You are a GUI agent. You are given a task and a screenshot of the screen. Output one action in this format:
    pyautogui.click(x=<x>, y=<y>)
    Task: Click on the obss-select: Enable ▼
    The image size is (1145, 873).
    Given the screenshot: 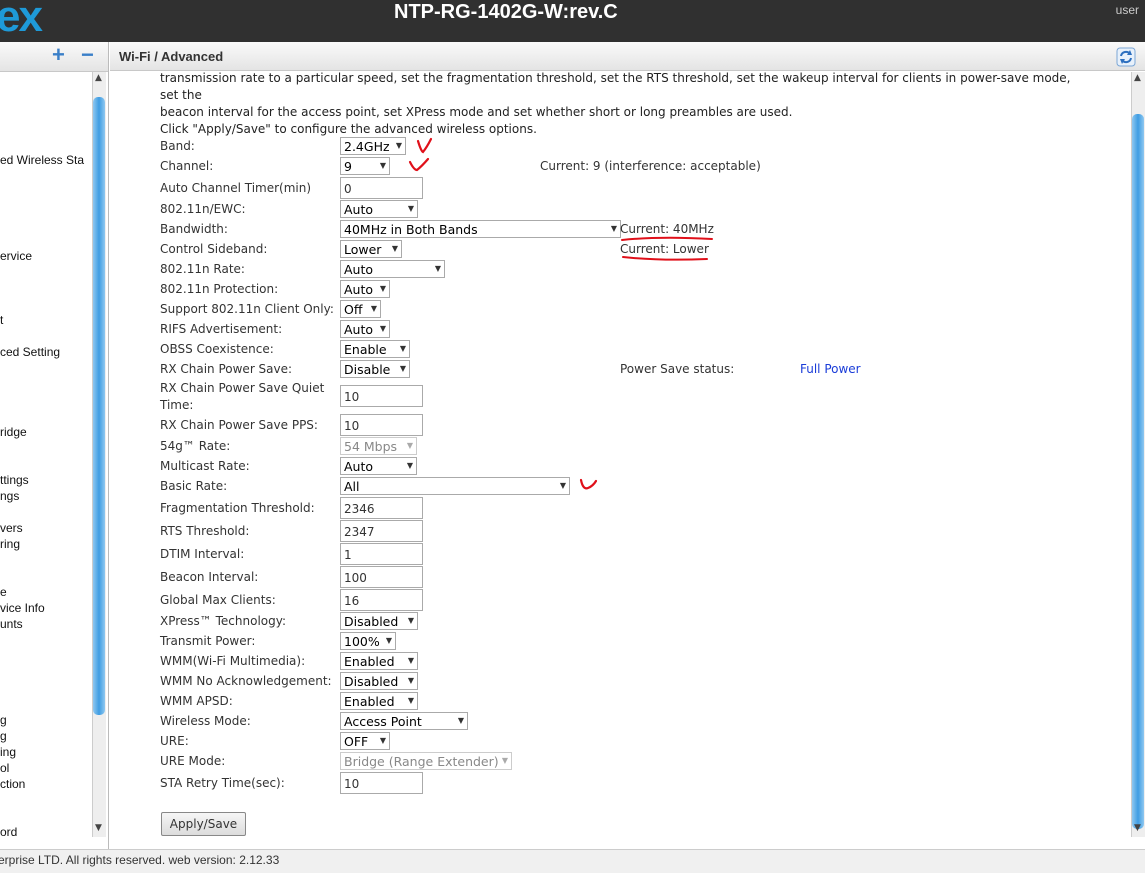 What is the action you would take?
    pyautogui.click(x=375, y=349)
    